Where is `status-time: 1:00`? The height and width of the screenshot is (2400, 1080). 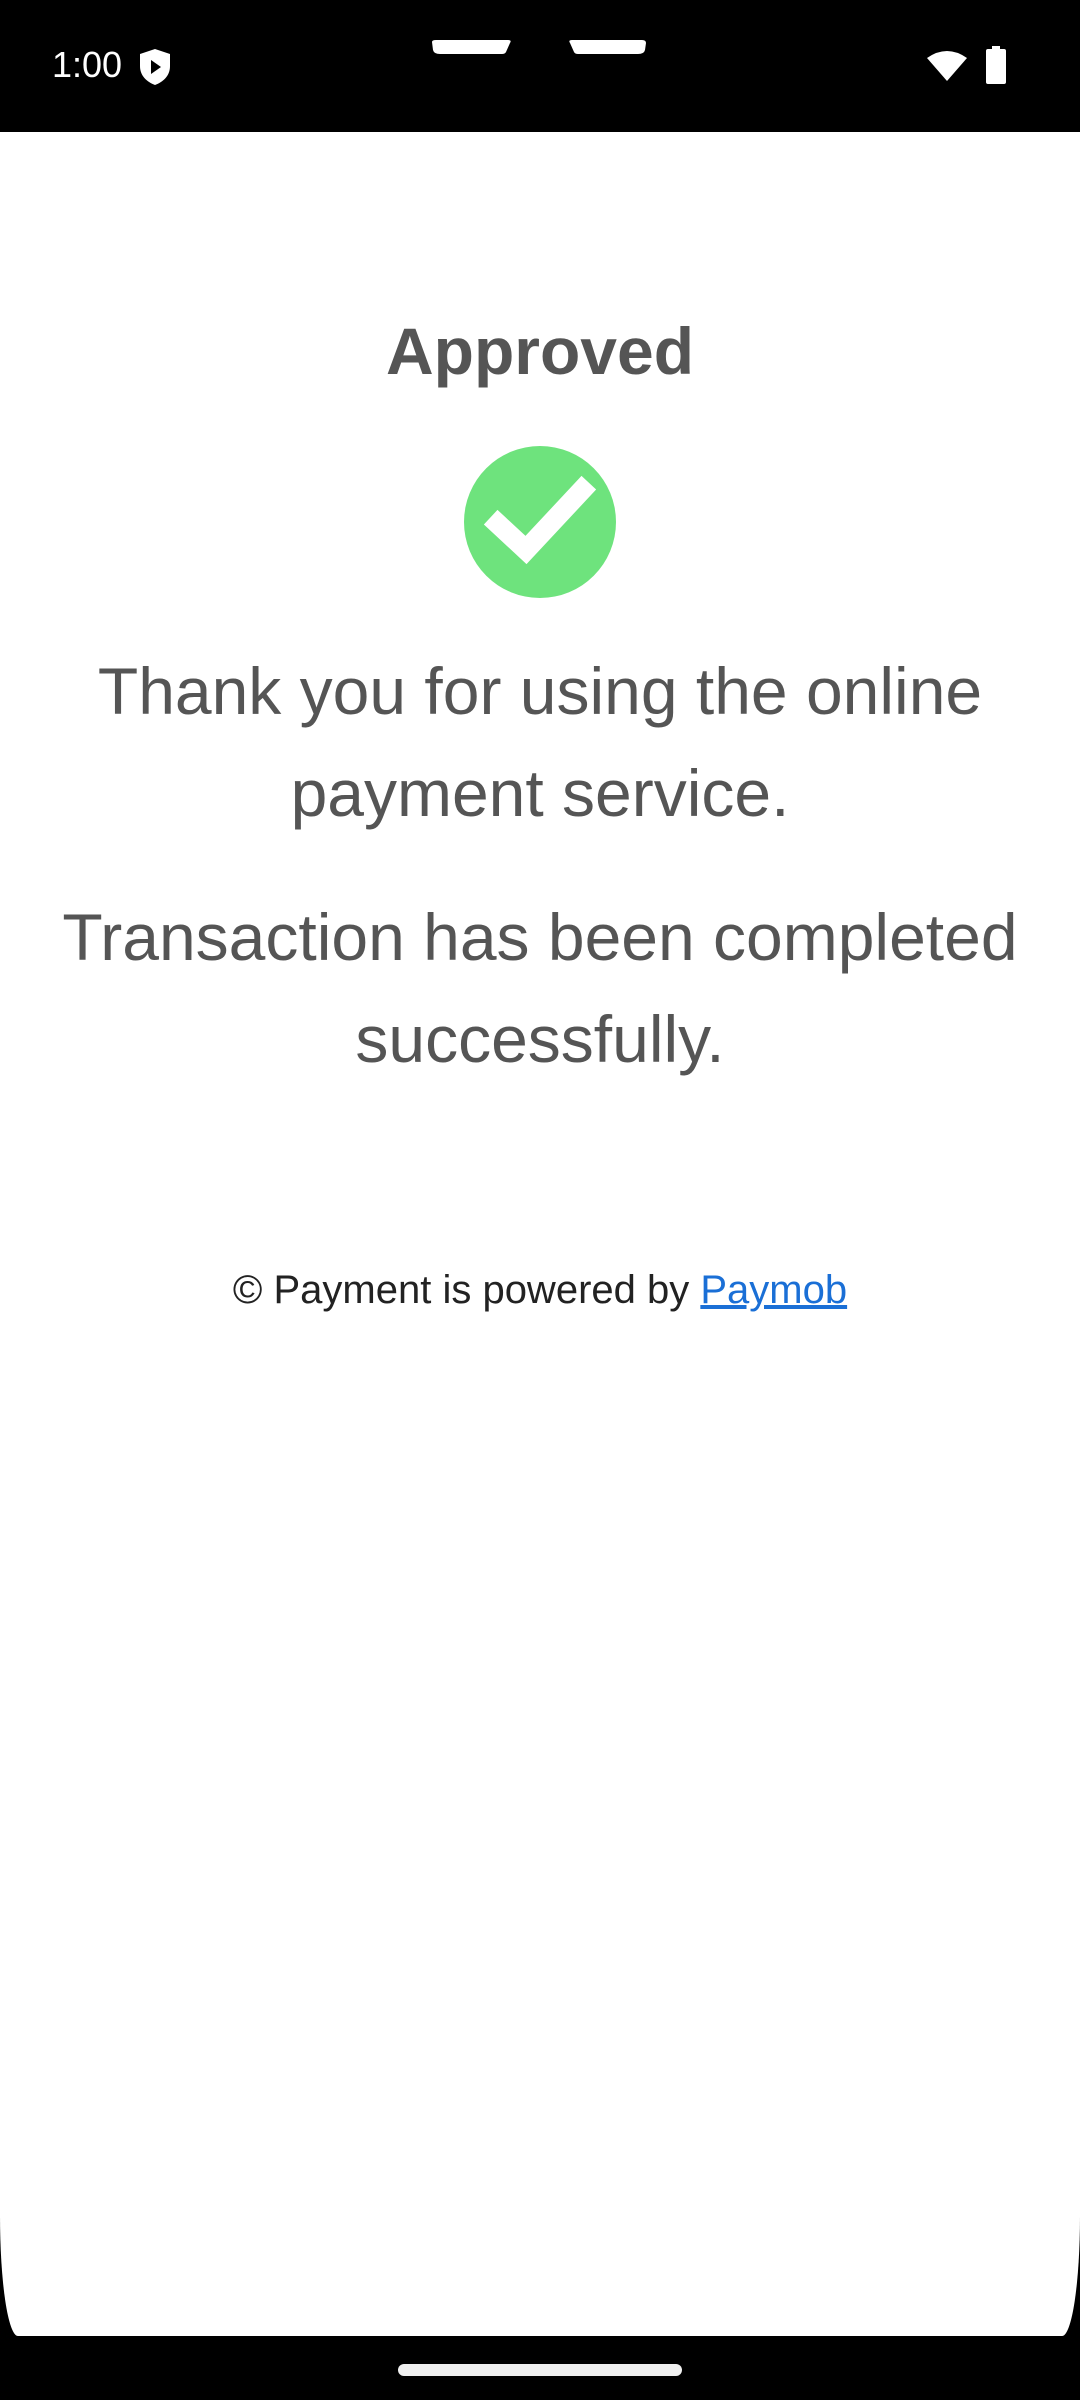
status-time: 1:00 is located at coordinates (87, 64).